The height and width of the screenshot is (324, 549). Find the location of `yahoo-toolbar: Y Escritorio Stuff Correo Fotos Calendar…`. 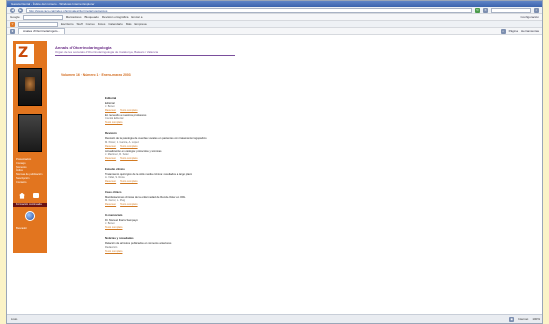

yahoo-toolbar: Y Escritorio Stuff Correo Fotos Calendar… is located at coordinates (274, 24).